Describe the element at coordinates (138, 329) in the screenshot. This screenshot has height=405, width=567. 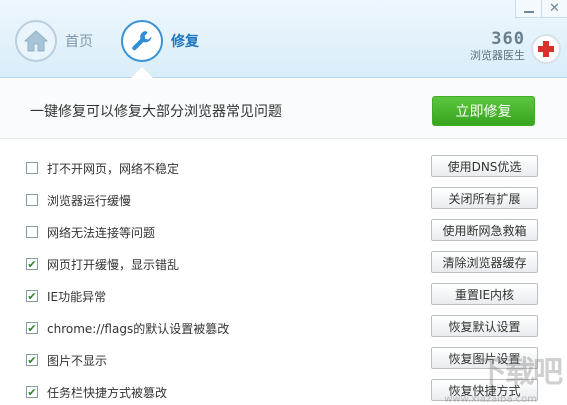
I see `issue-label: chrome://flags的默认设置被篡改` at that location.